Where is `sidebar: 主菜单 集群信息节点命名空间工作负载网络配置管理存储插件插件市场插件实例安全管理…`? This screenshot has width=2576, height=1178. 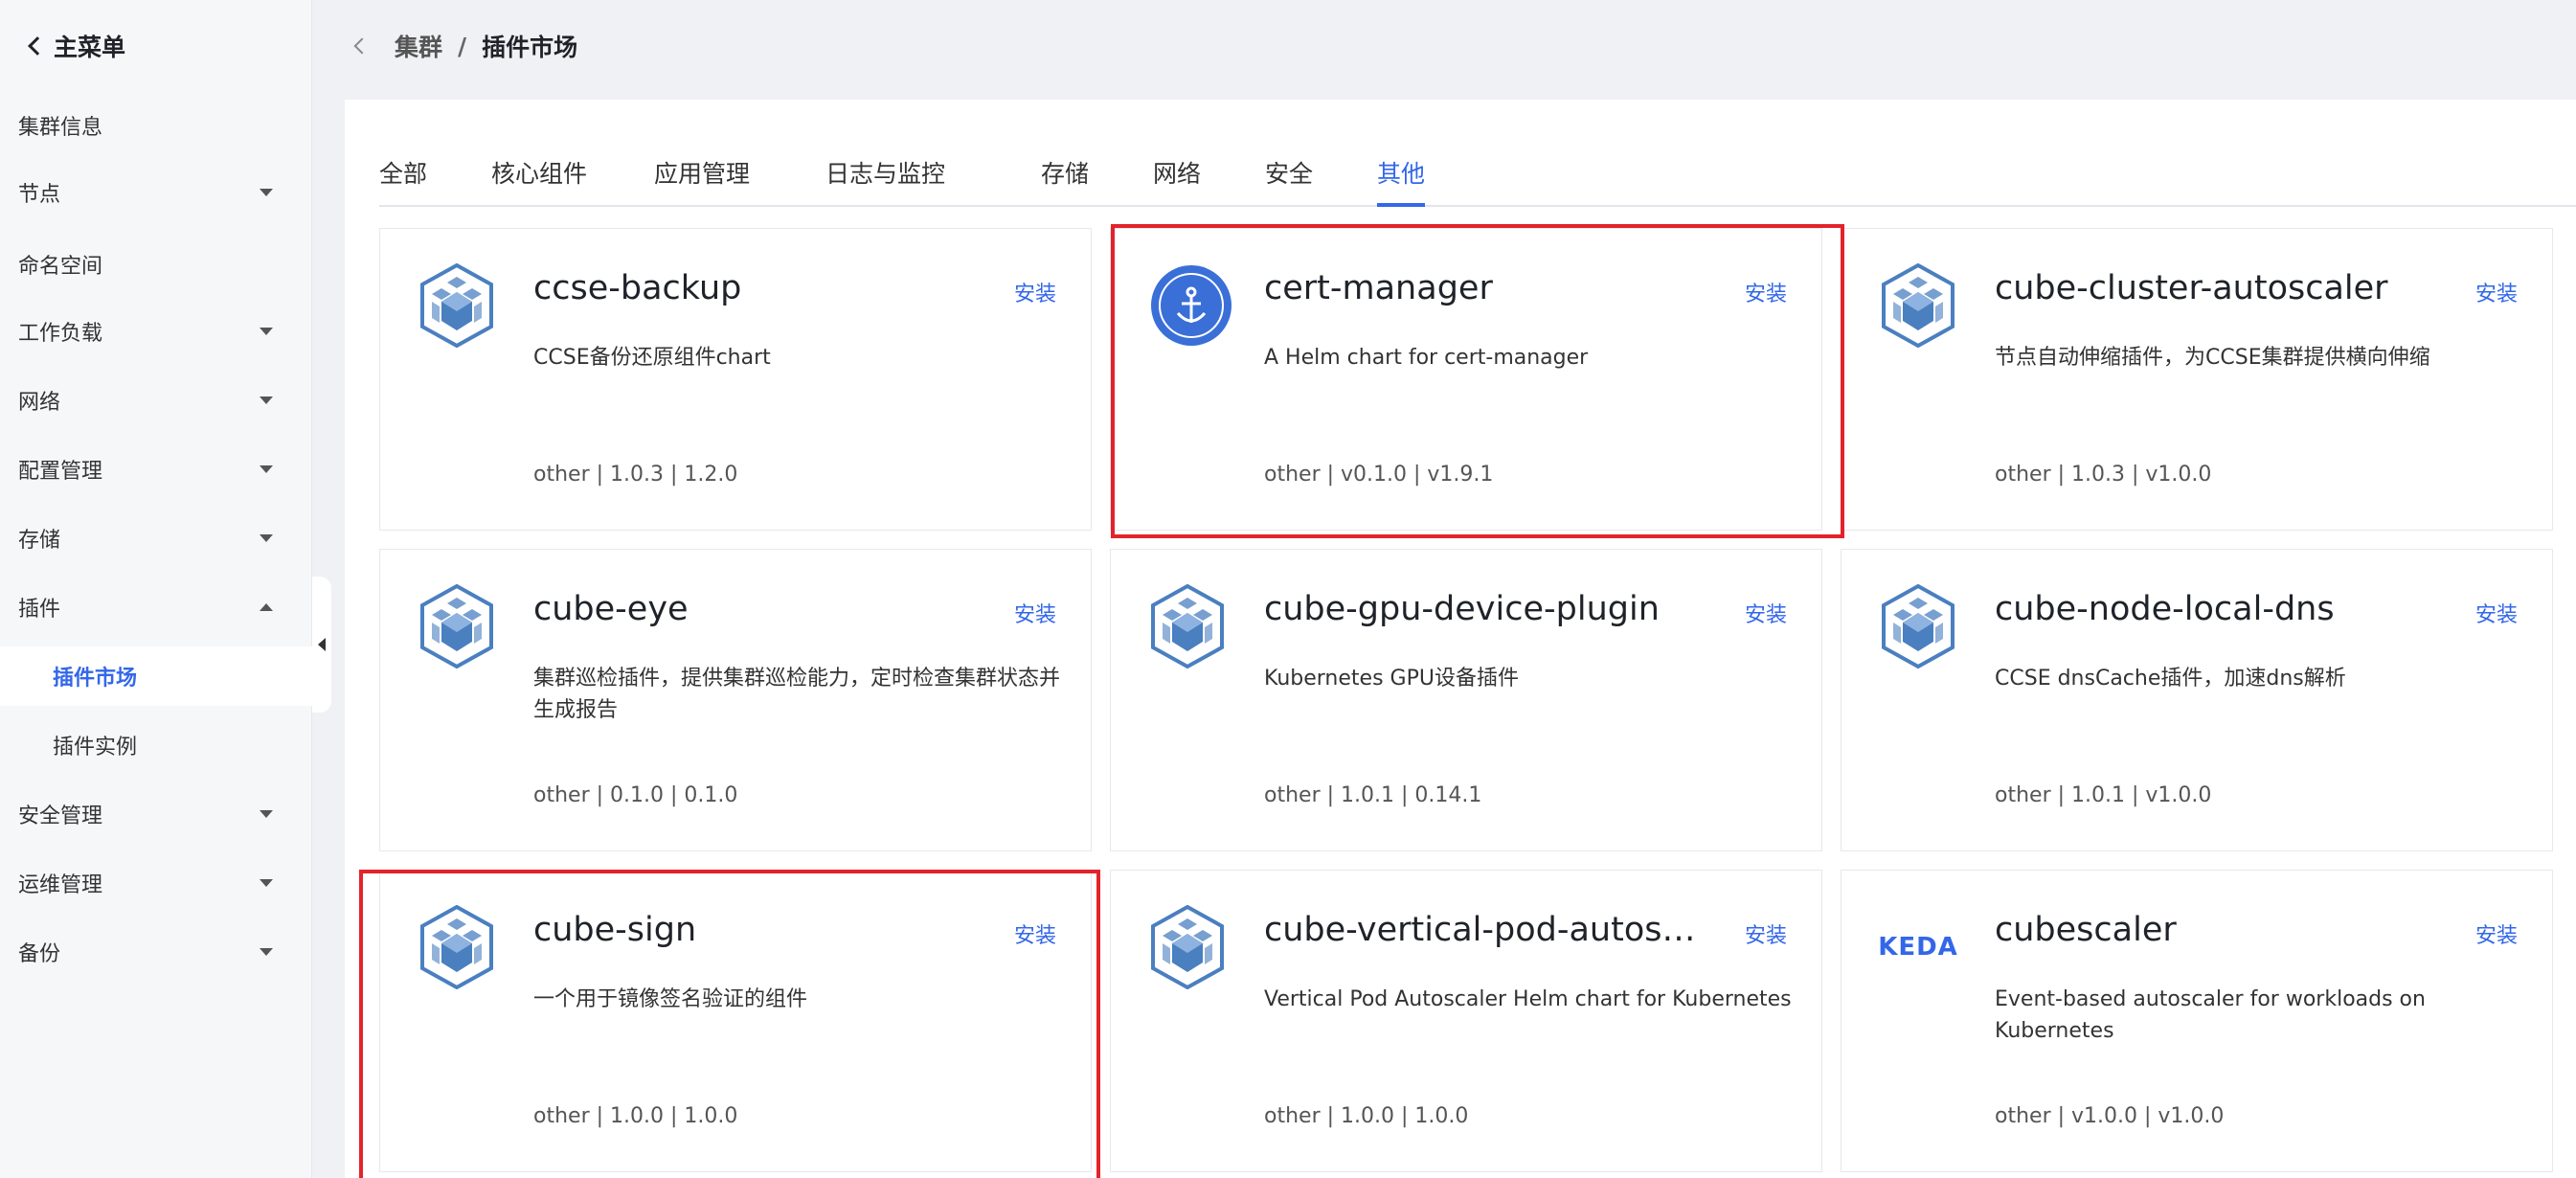
sidebar: 主菜单 集群信息节点命名空间工作负载网络配置管理存储插件插件市场插件实例安全管理… is located at coordinates (156, 589).